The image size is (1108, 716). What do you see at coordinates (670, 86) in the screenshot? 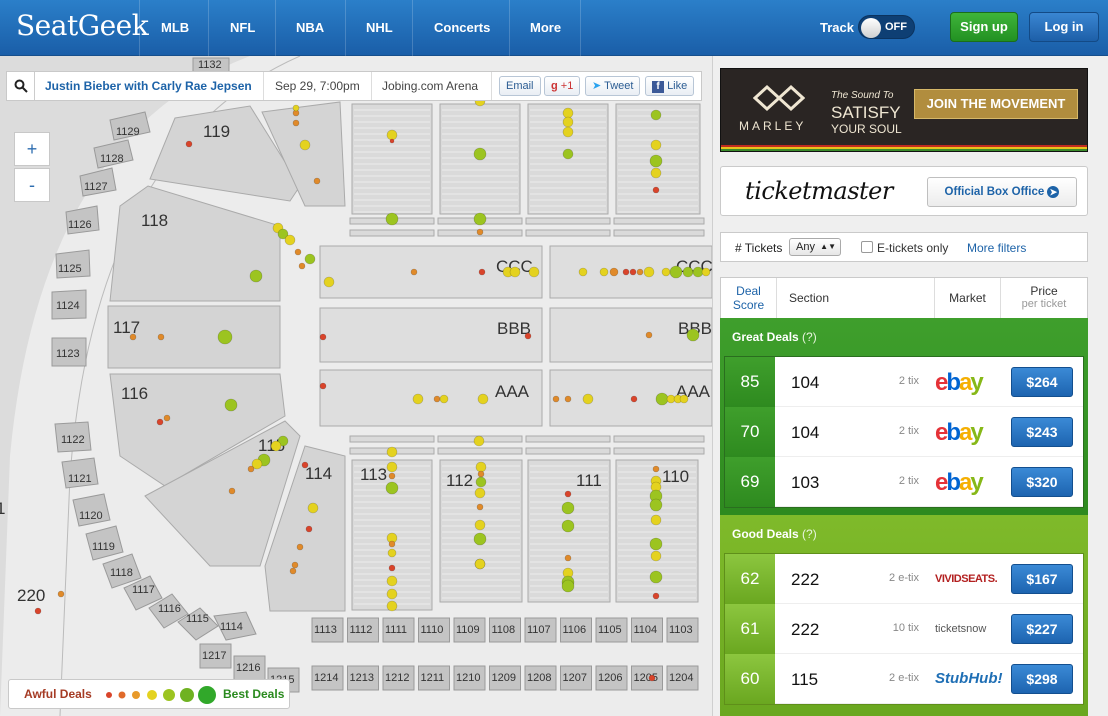
I see `like-button: f Like` at bounding box center [670, 86].